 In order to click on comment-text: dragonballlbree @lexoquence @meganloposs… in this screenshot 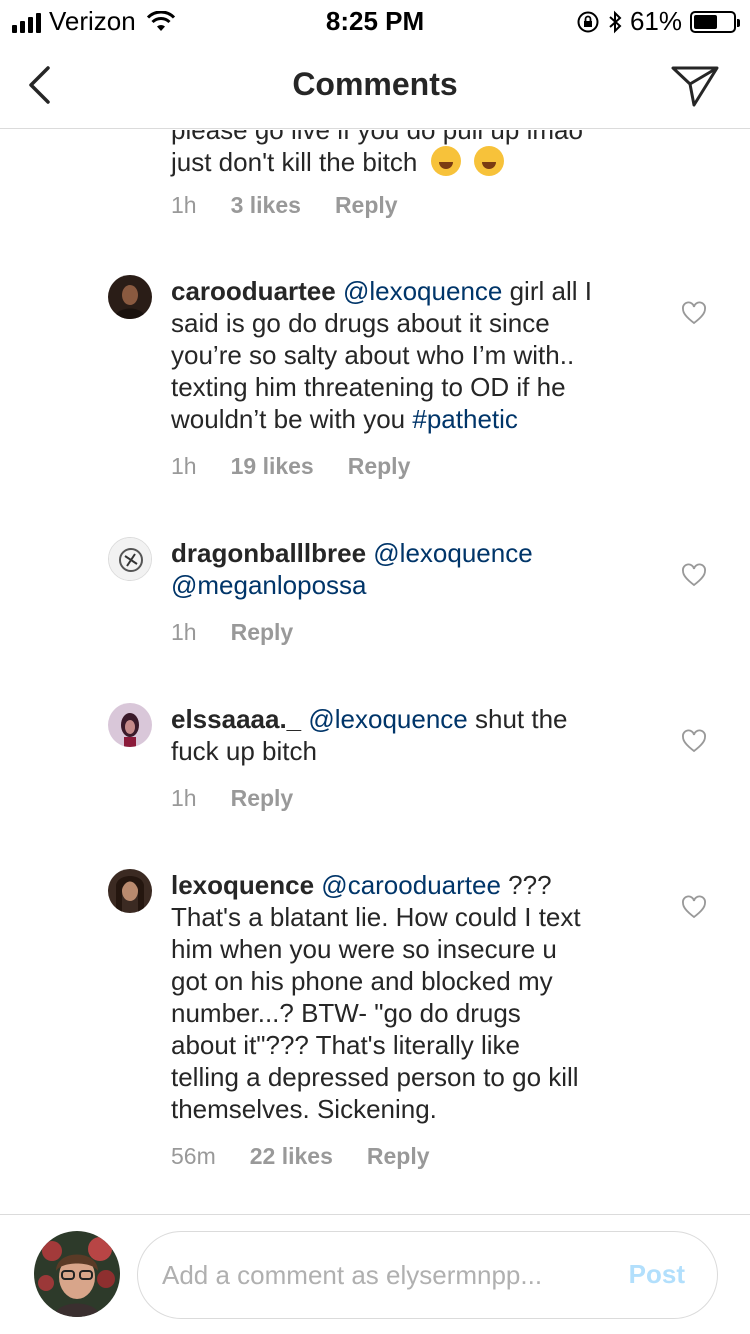, I will do `click(406, 569)`.